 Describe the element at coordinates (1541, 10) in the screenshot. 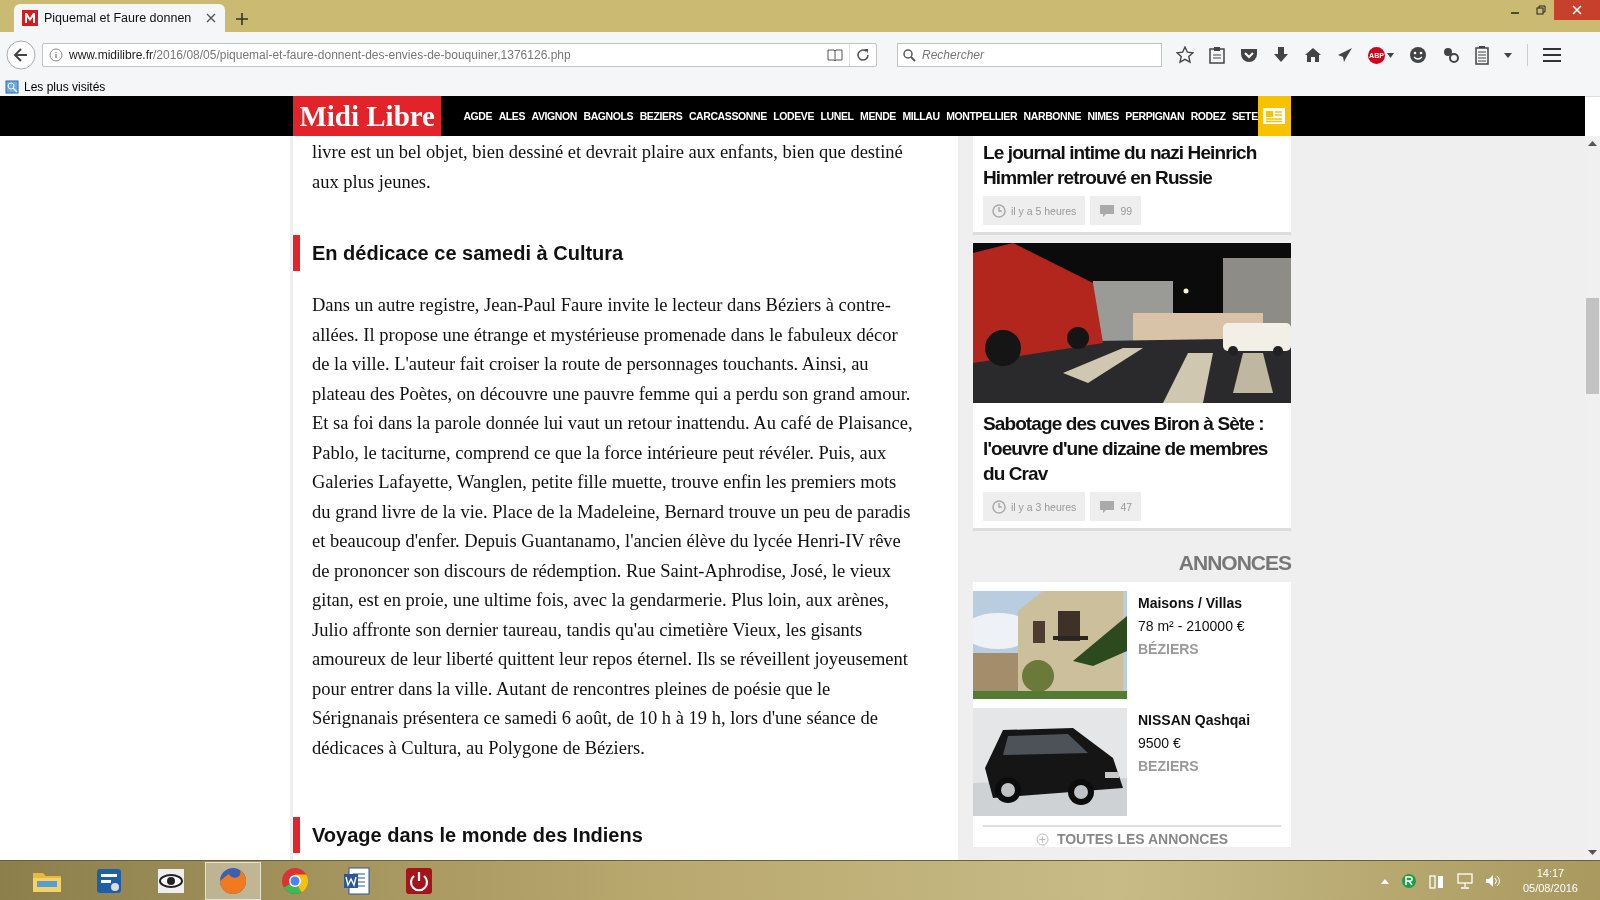

I see `restore-icon` at that location.